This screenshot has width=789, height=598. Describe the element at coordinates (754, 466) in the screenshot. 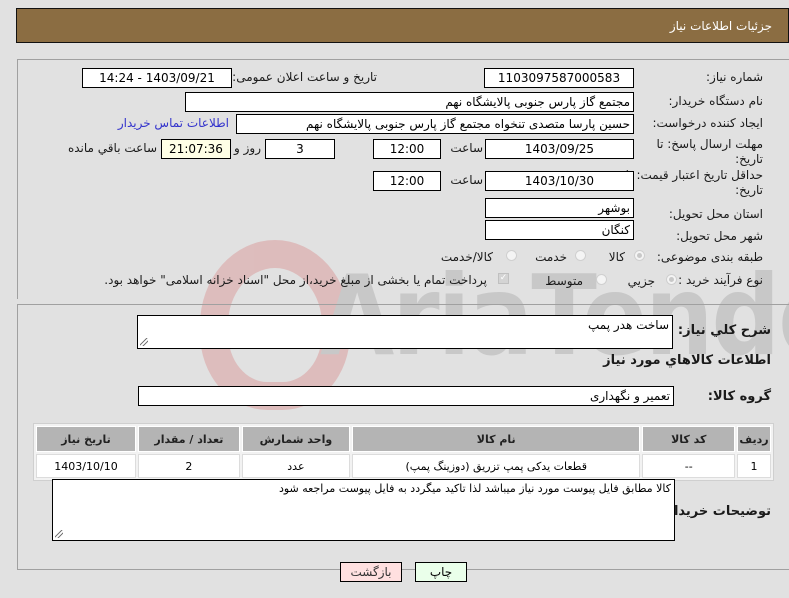

I see `cell-row-number: 1` at that location.